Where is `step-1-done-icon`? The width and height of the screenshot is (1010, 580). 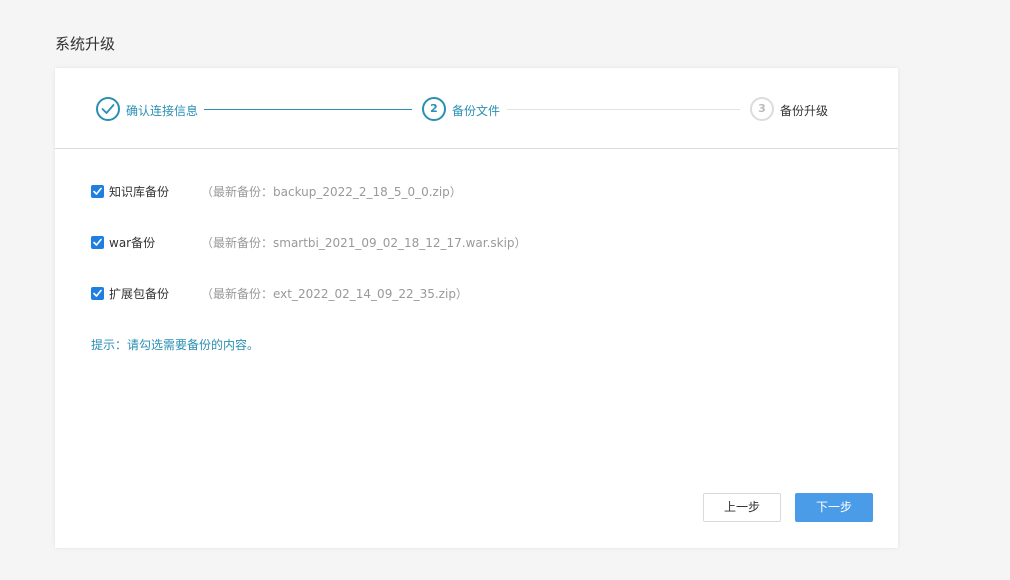 step-1-done-icon is located at coordinates (108, 109).